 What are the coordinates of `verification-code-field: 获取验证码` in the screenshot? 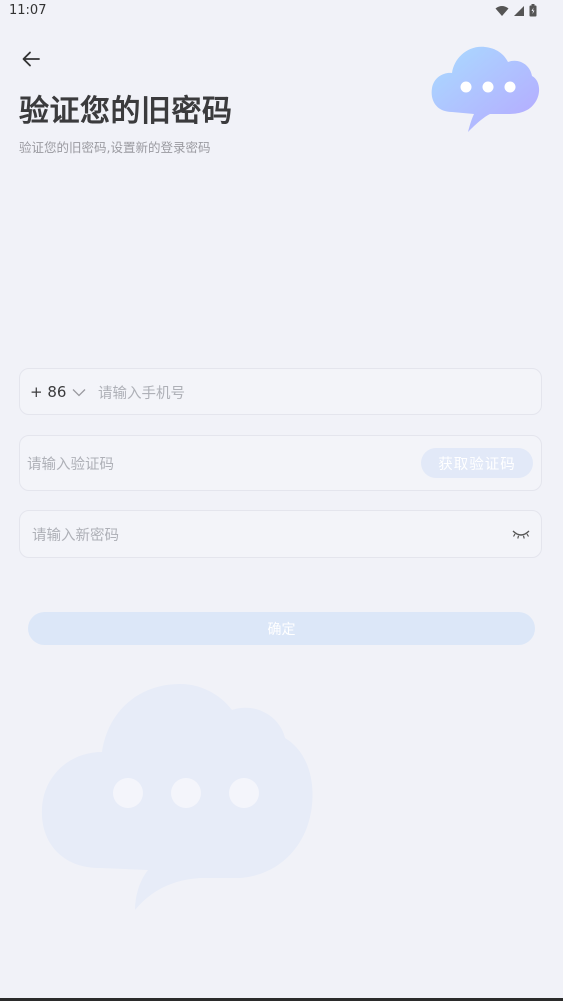 It's located at (280, 463).